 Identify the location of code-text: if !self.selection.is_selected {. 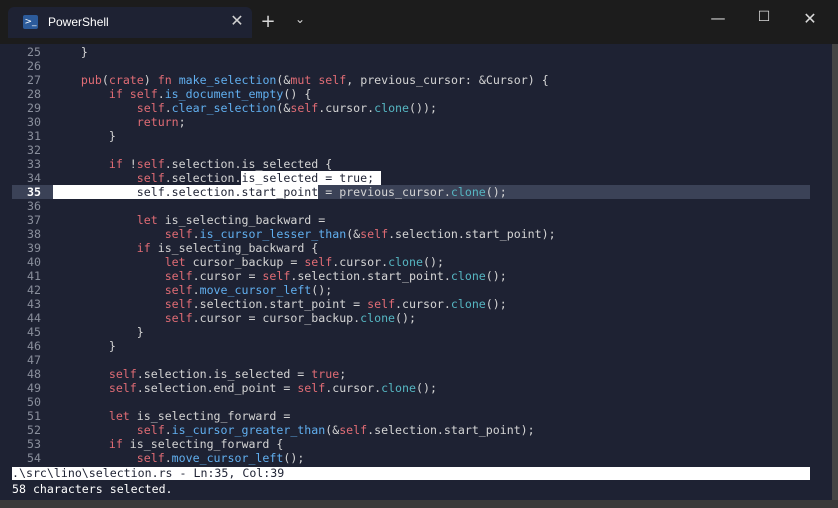
(220, 164).